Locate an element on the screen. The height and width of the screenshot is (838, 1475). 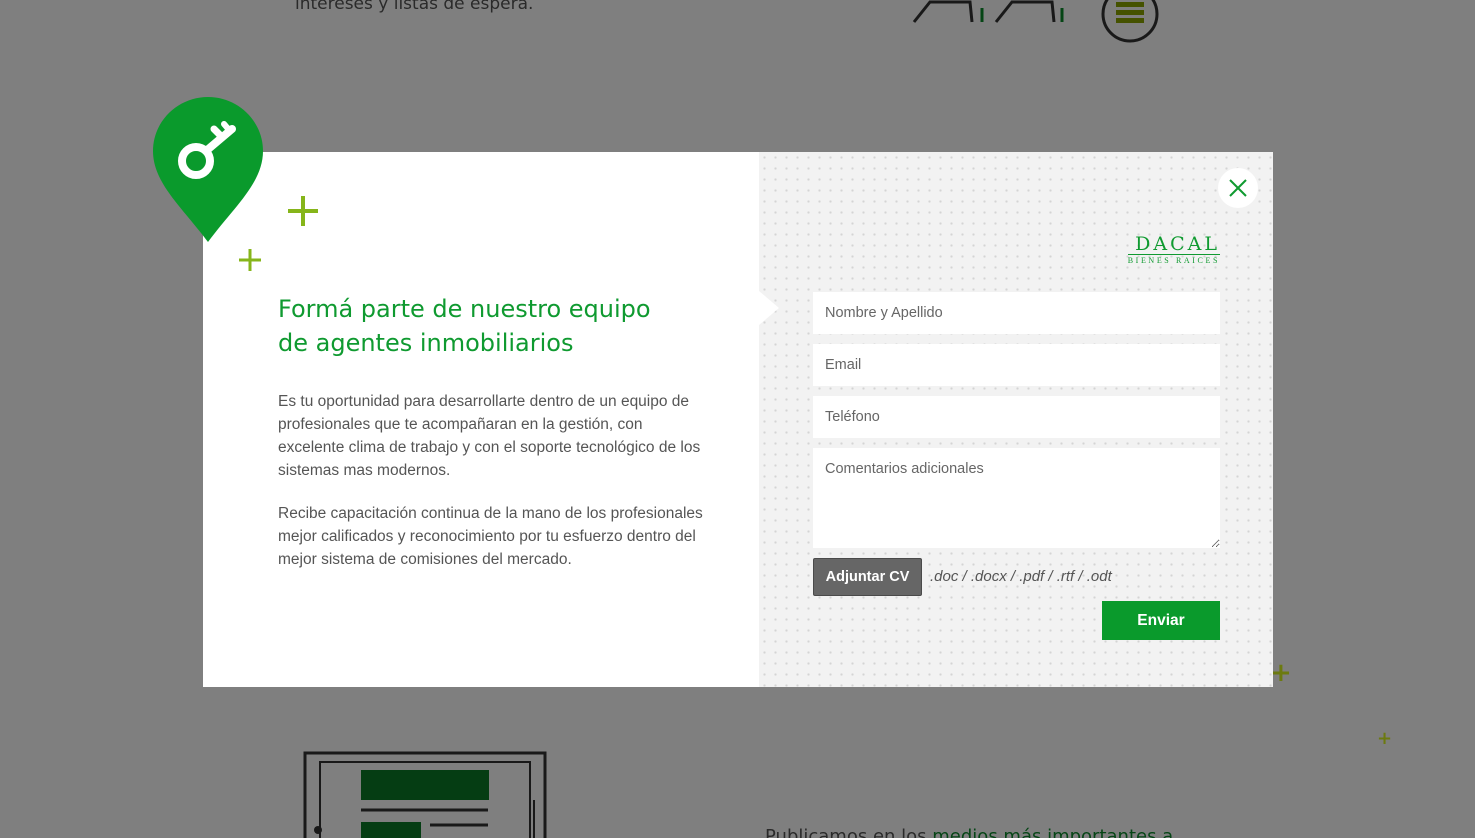
title-line-1: Formá parte de nuestro equipo is located at coordinates (464, 309).